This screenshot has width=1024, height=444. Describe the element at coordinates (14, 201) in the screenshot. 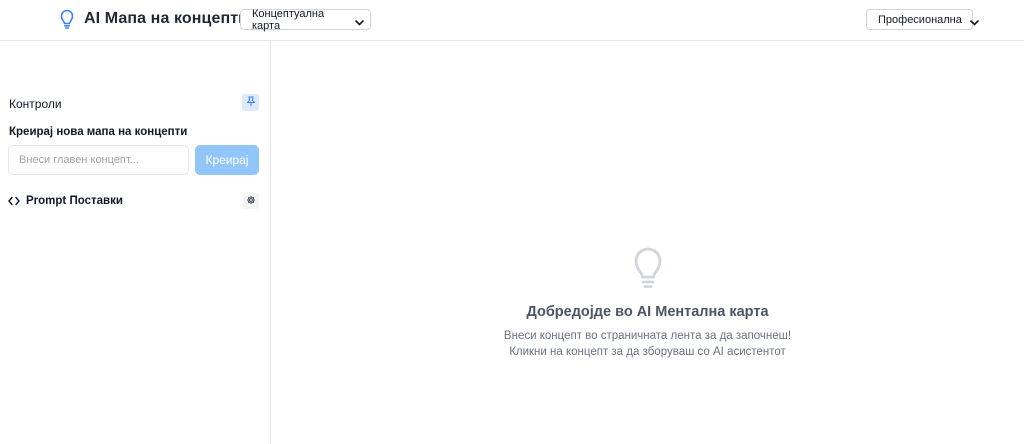

I see `code-icon` at that location.